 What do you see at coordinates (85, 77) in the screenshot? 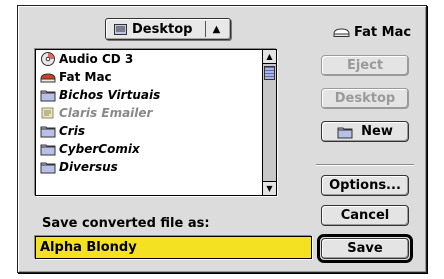
I see `list-item-label: Fat Mac` at bounding box center [85, 77].